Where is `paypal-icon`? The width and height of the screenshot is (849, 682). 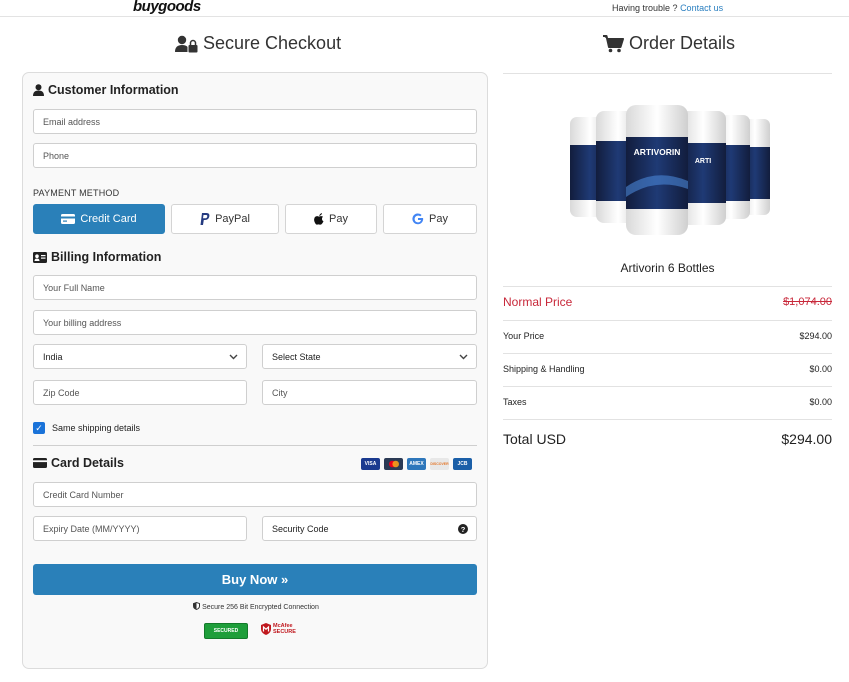 paypal-icon is located at coordinates (205, 219).